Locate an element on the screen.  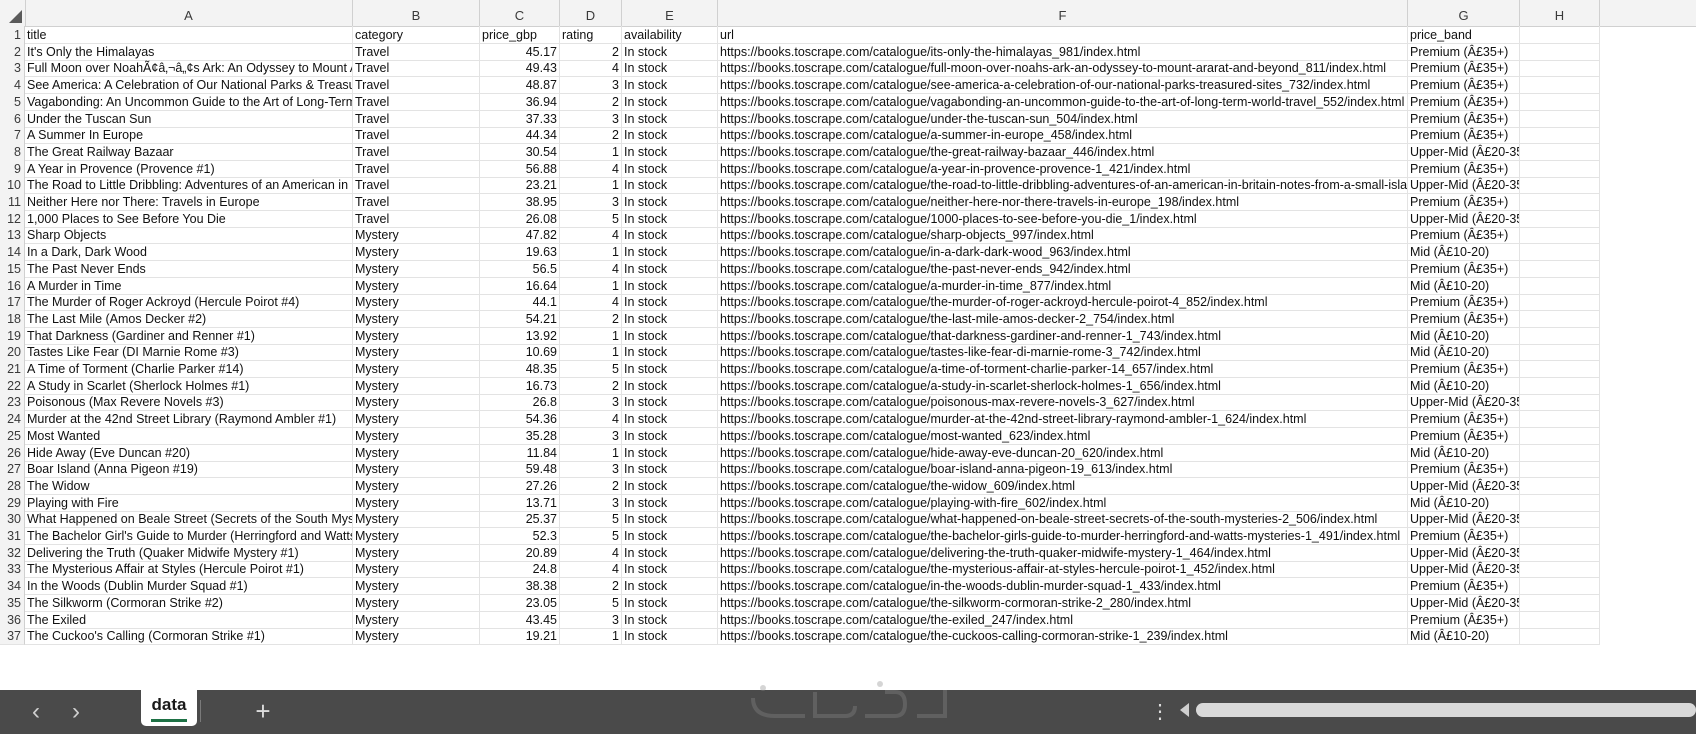
cell-c: 54.36 is located at coordinates (520, 419).